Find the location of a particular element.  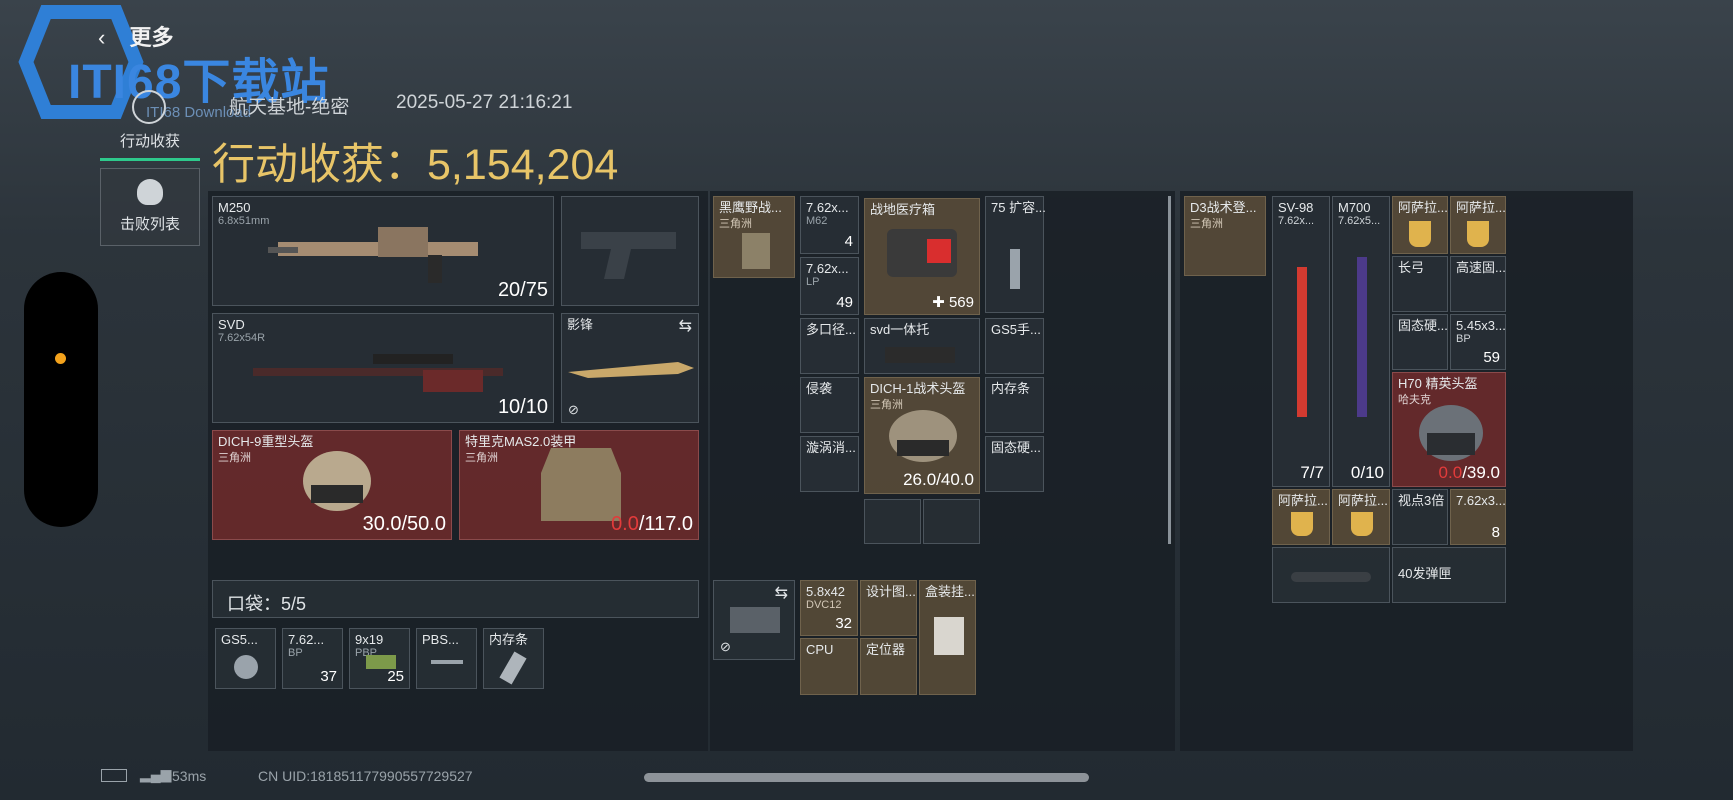

item-sub: BP is located at coordinates (1463, 339).